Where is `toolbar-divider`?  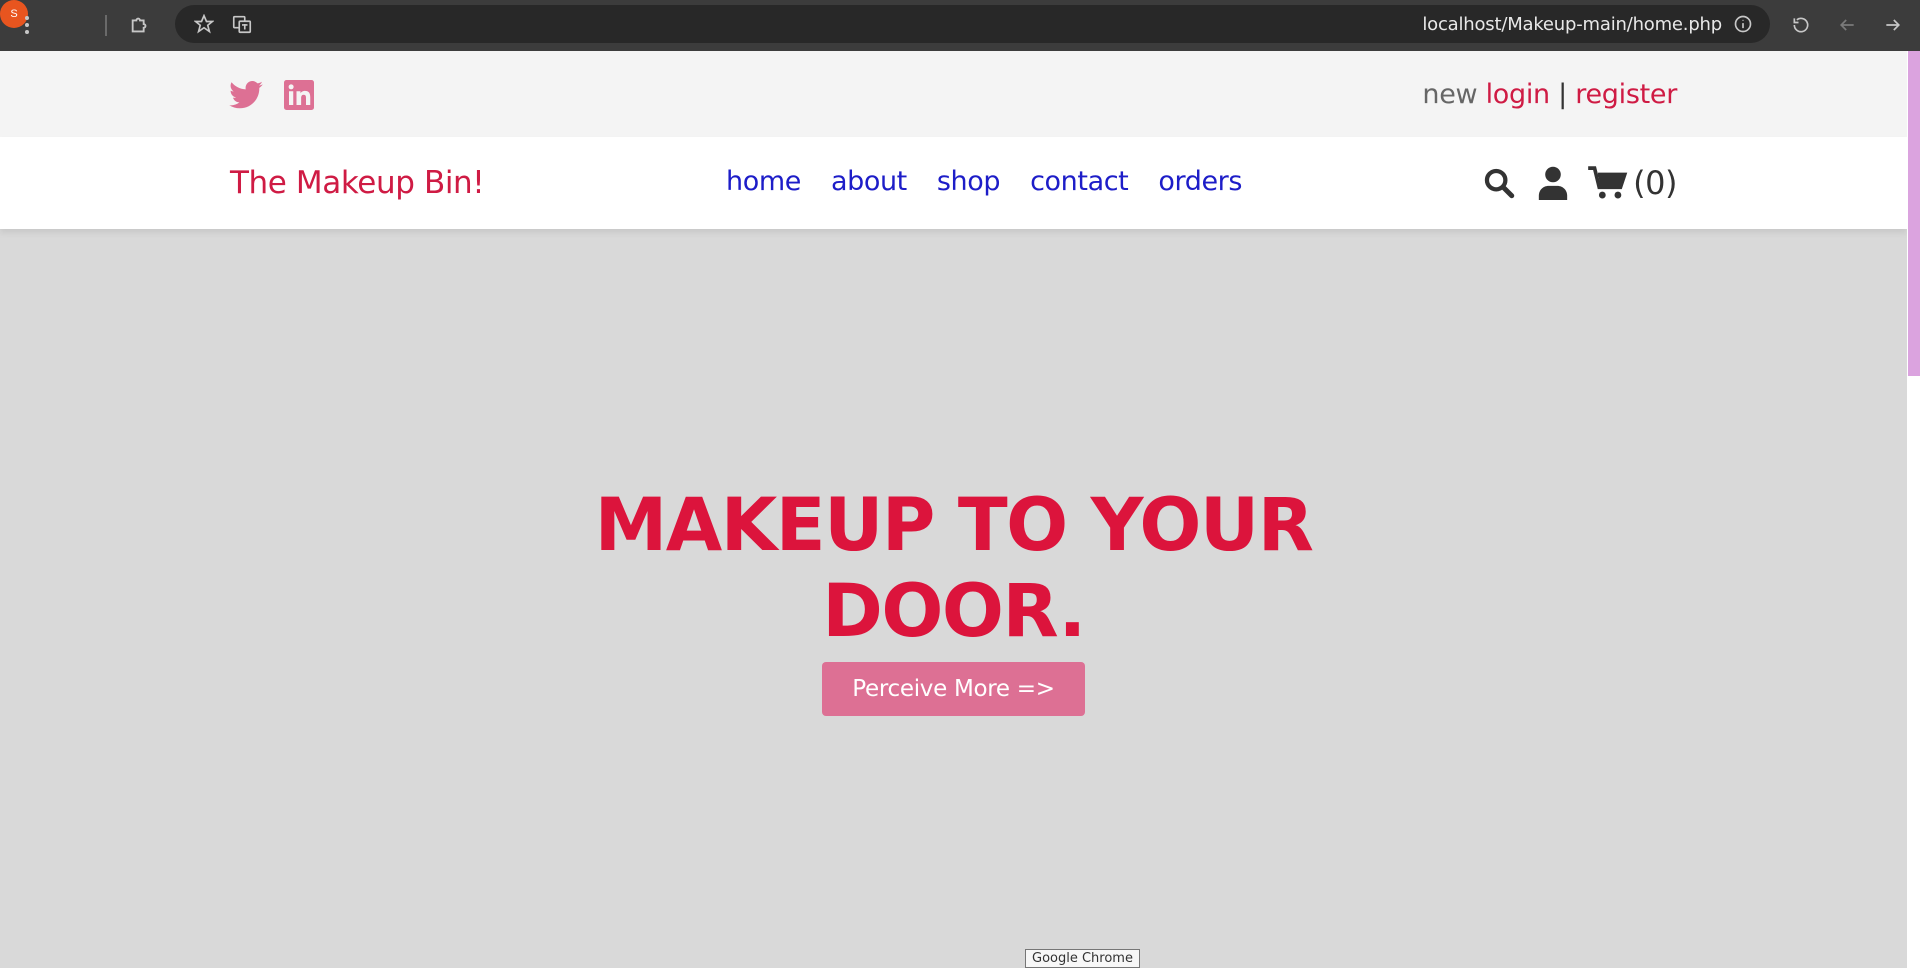
toolbar-divider is located at coordinates (106, 25).